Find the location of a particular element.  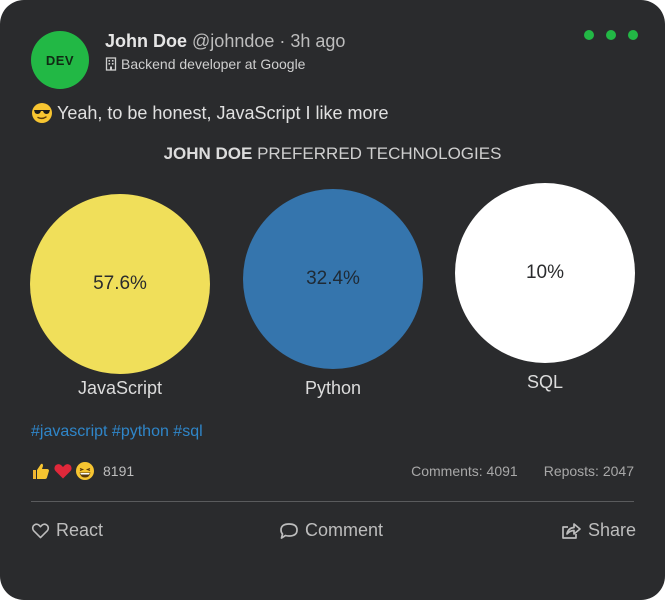

author-role: Backend developer at Google is located at coordinates (205, 64).